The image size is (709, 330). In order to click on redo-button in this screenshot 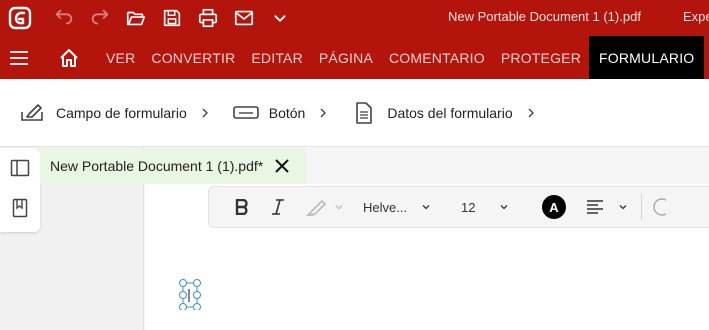, I will do `click(100, 18)`.